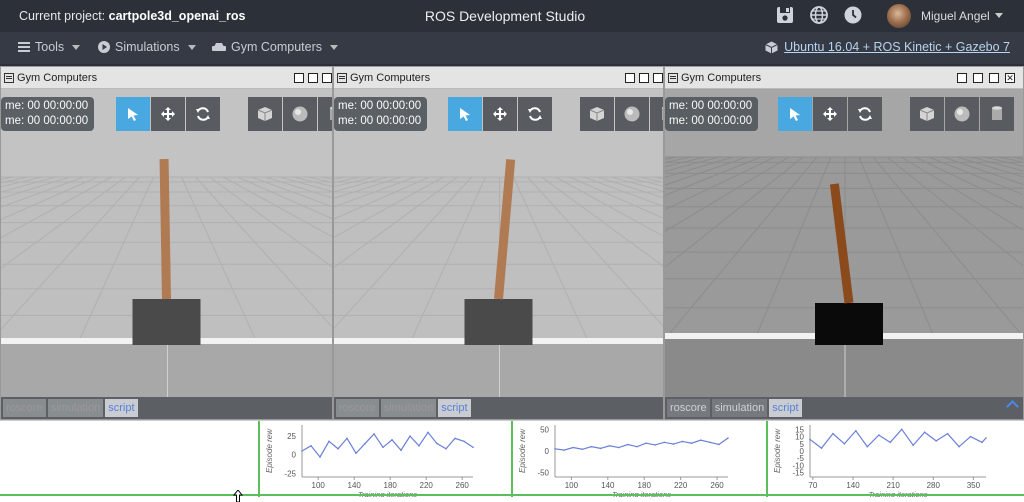 Image resolution: width=1024 pixels, height=502 pixels. I want to click on avatar, so click(899, 16).